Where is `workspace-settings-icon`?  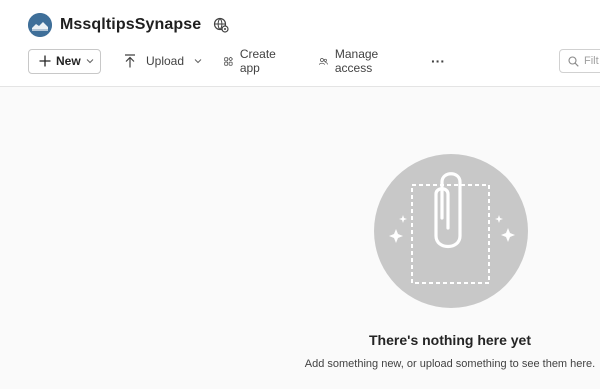 workspace-settings-icon is located at coordinates (221, 25).